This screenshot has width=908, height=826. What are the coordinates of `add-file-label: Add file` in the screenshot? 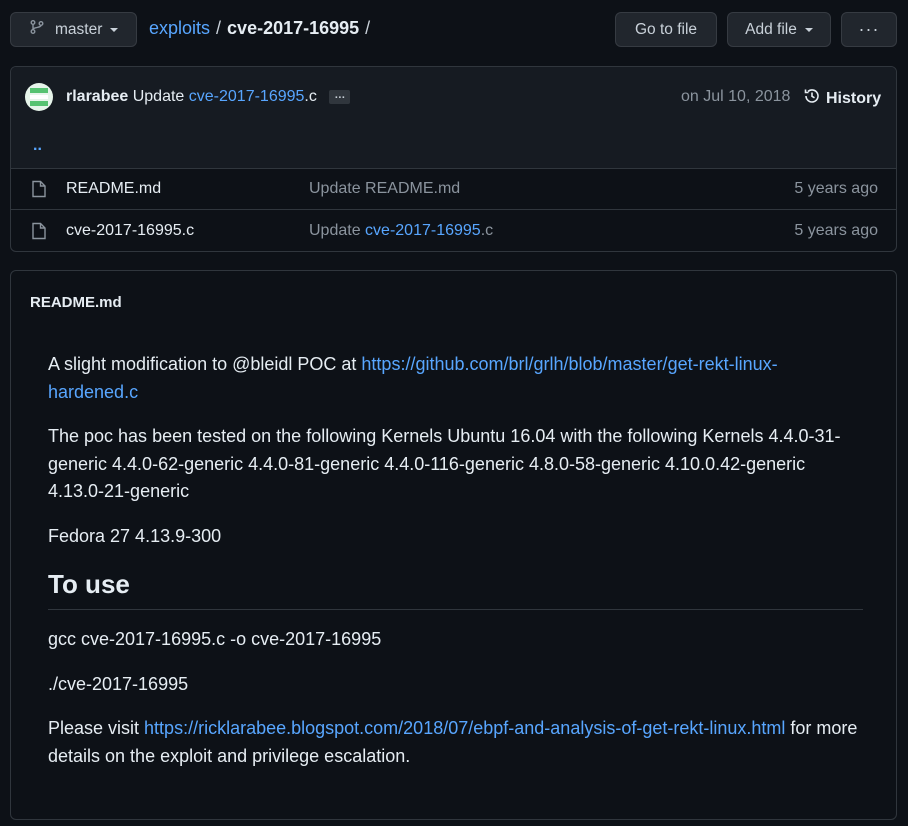 It's located at (771, 29).